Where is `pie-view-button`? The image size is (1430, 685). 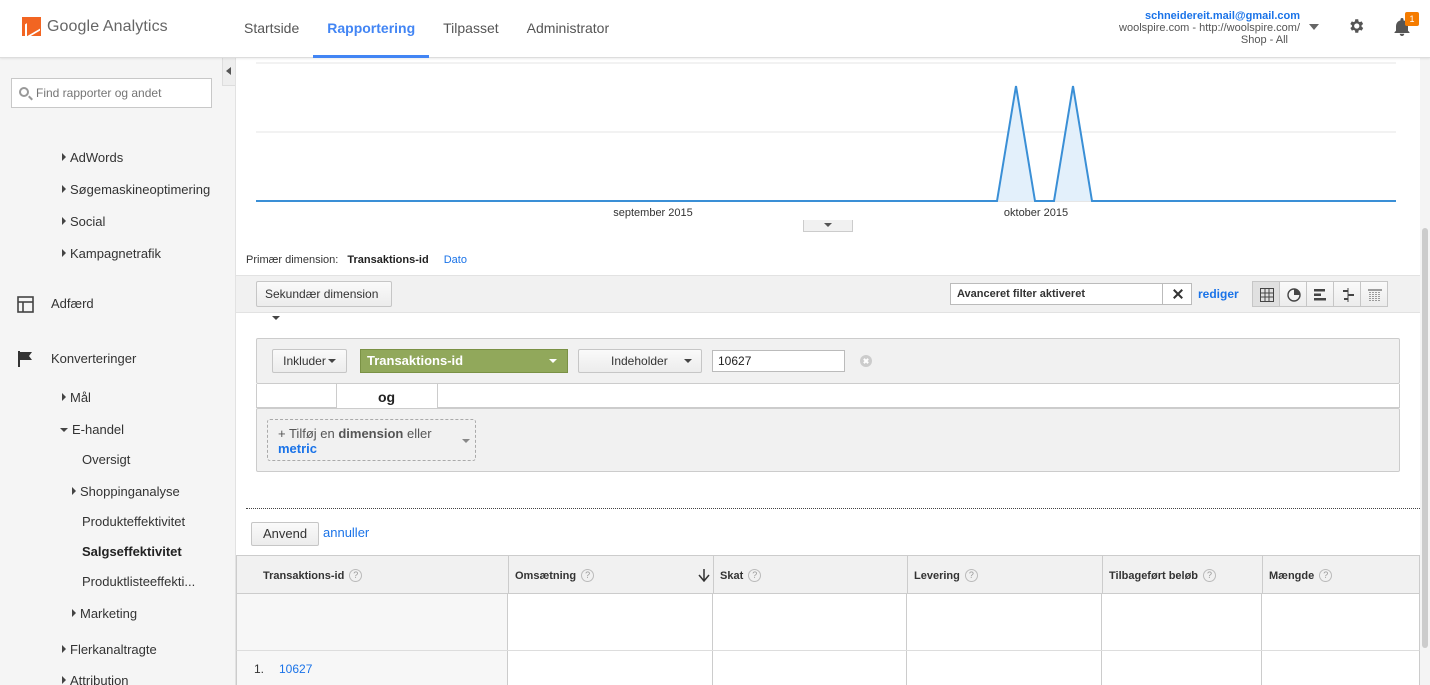
pie-view-button is located at coordinates (1293, 294).